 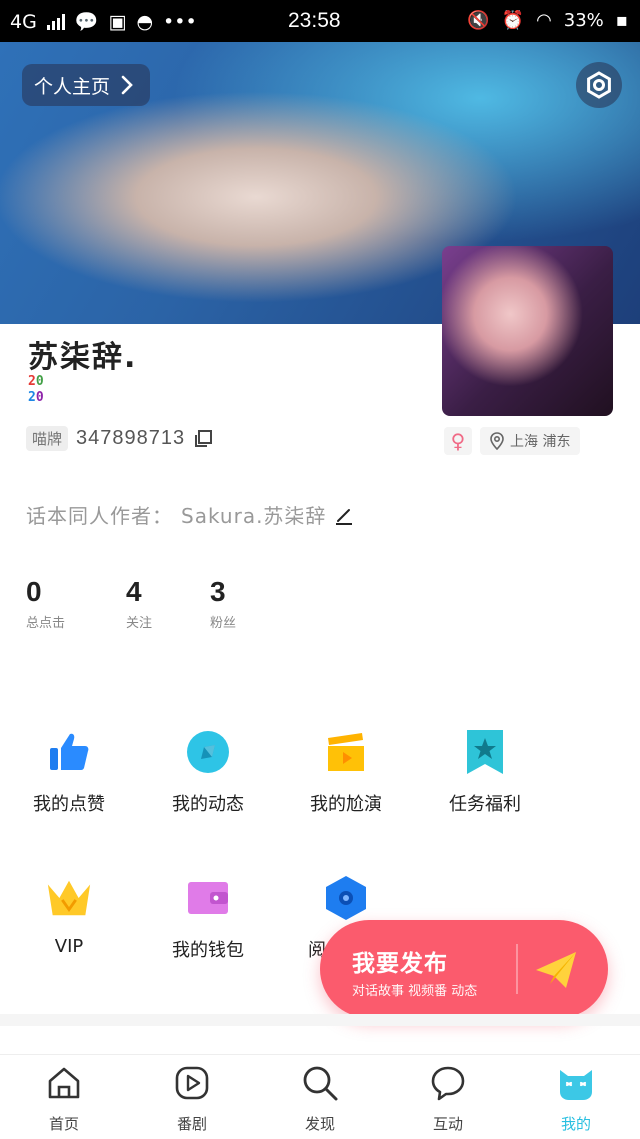 I want to click on location-chip: 上海 浦东, so click(x=530, y=441).